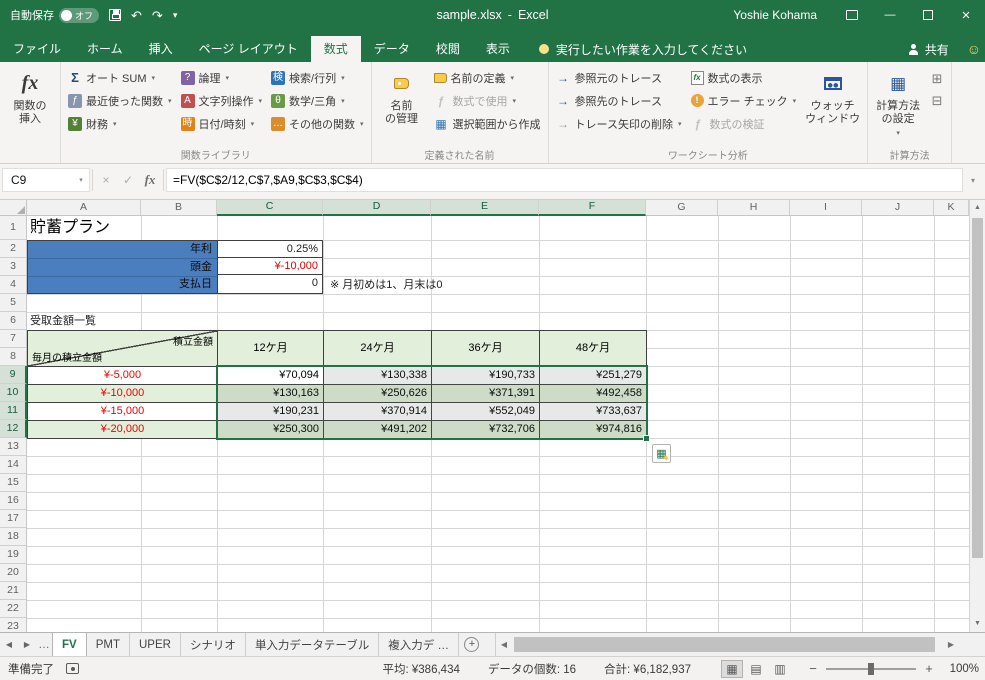 The image size is (985, 680). I want to click on enter-button: ✓, so click(128, 180).